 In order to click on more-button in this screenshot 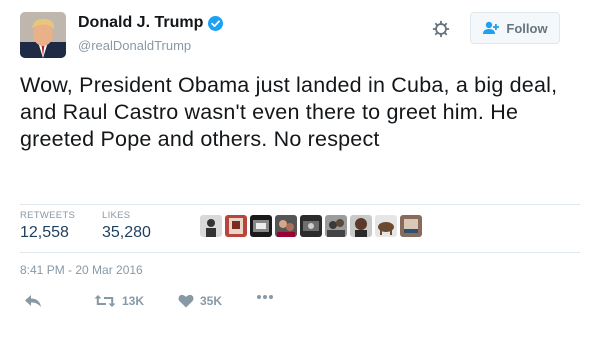, I will do `click(268, 297)`.